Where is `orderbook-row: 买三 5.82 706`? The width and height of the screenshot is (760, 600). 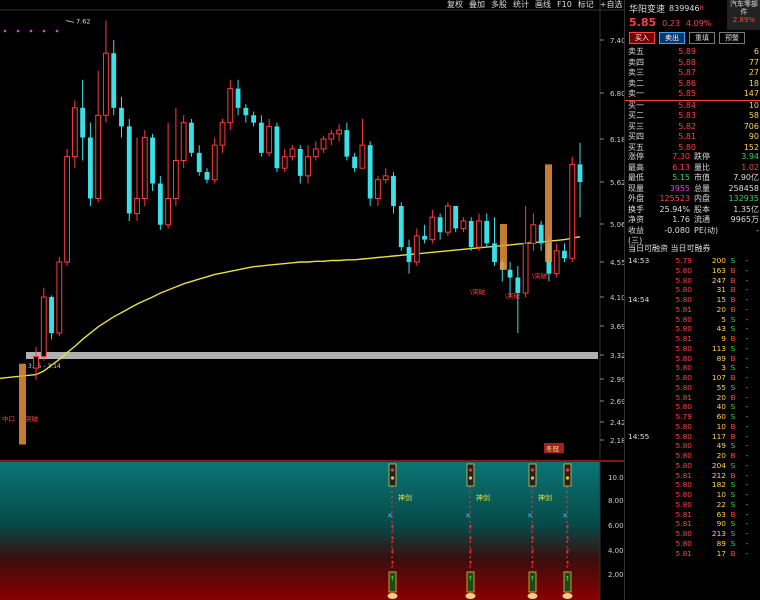
orderbook-row: 买三 5.82 706 is located at coordinates (692, 127).